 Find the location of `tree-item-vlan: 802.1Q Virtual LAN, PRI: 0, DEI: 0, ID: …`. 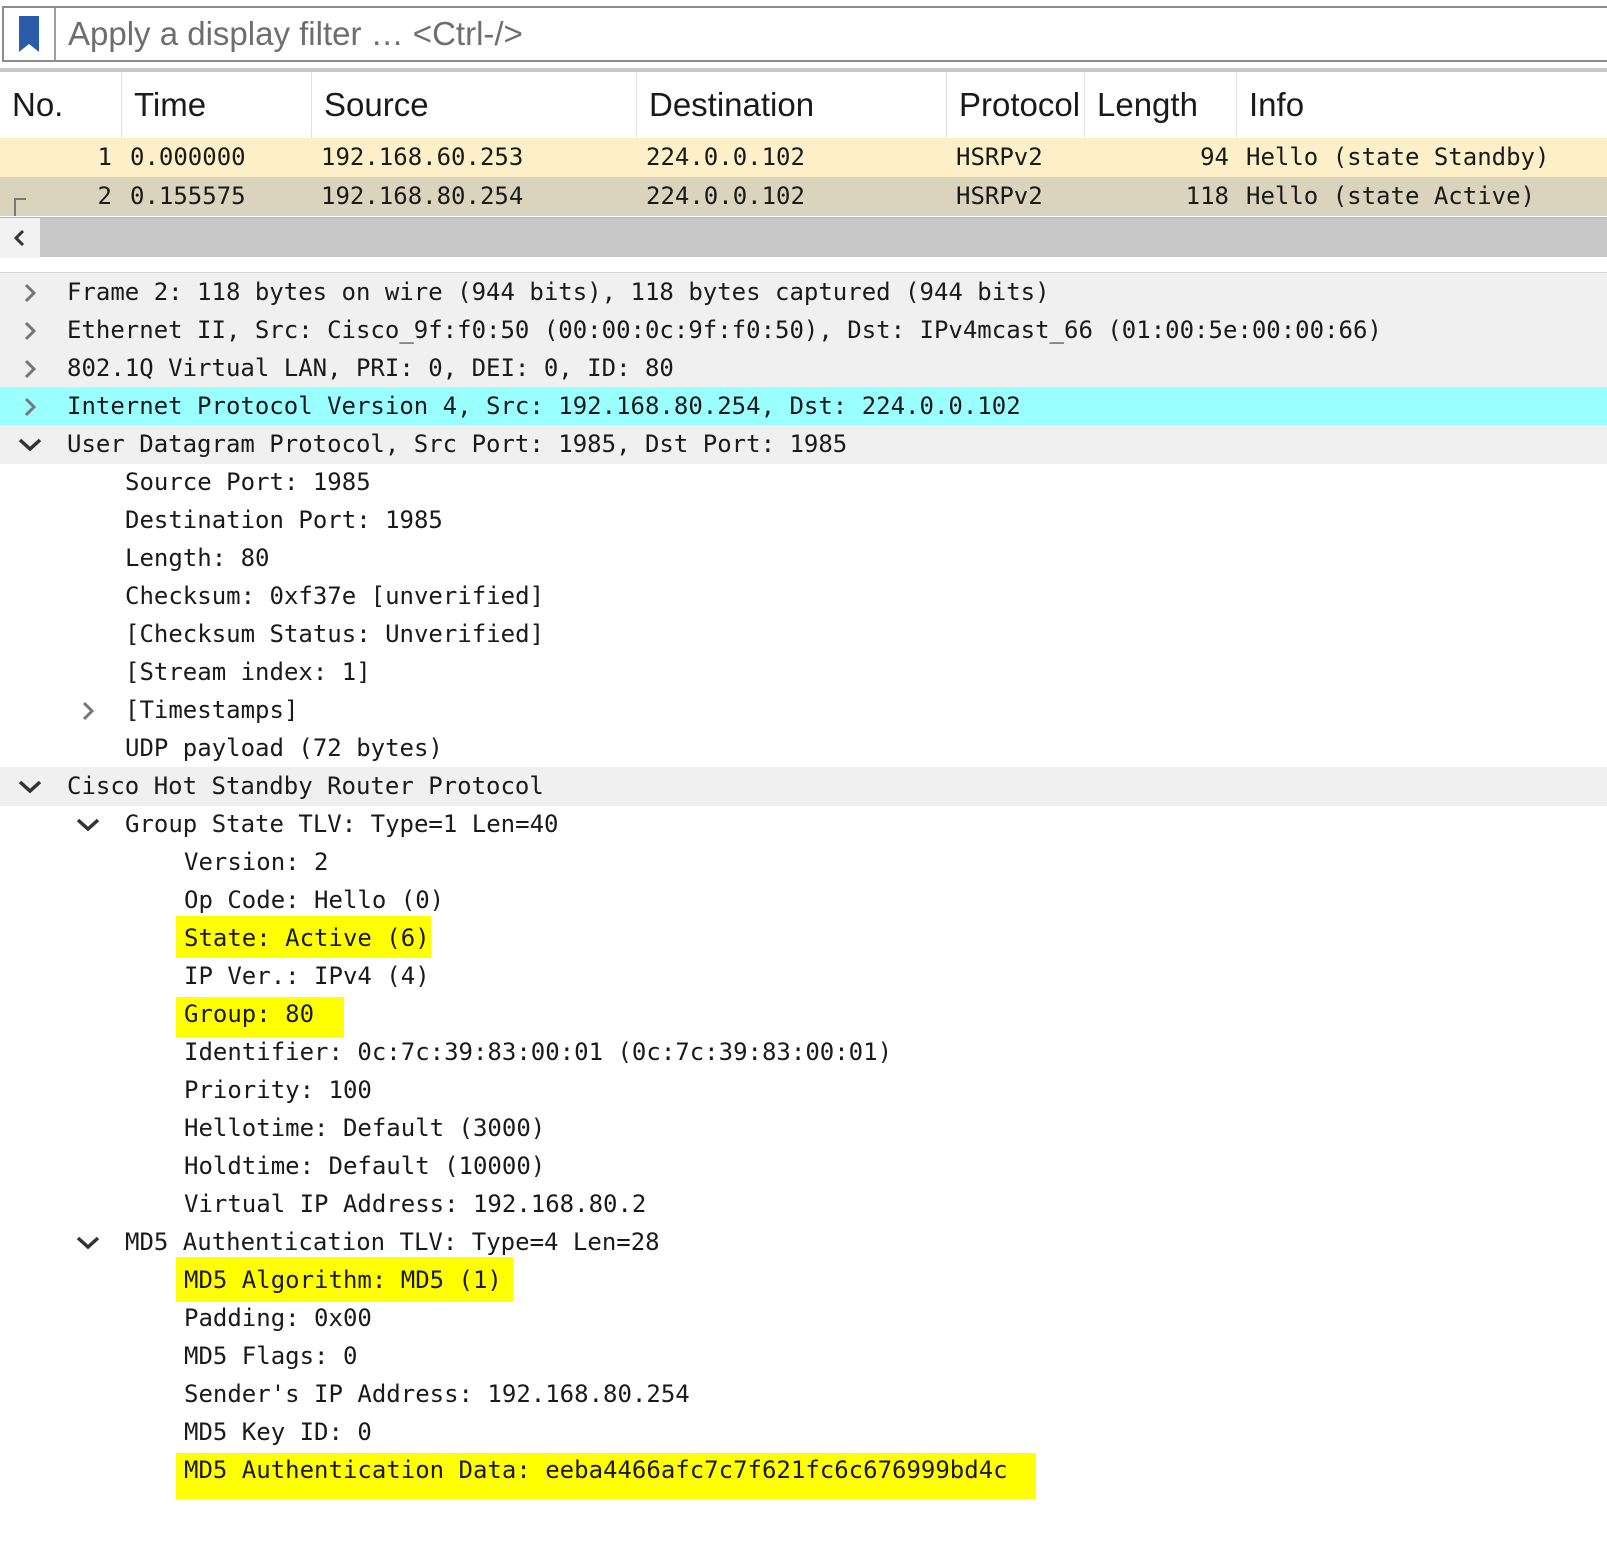

tree-item-vlan: 802.1Q Virtual LAN, PRI: 0, DEI: 0, ID: … is located at coordinates (803, 368).